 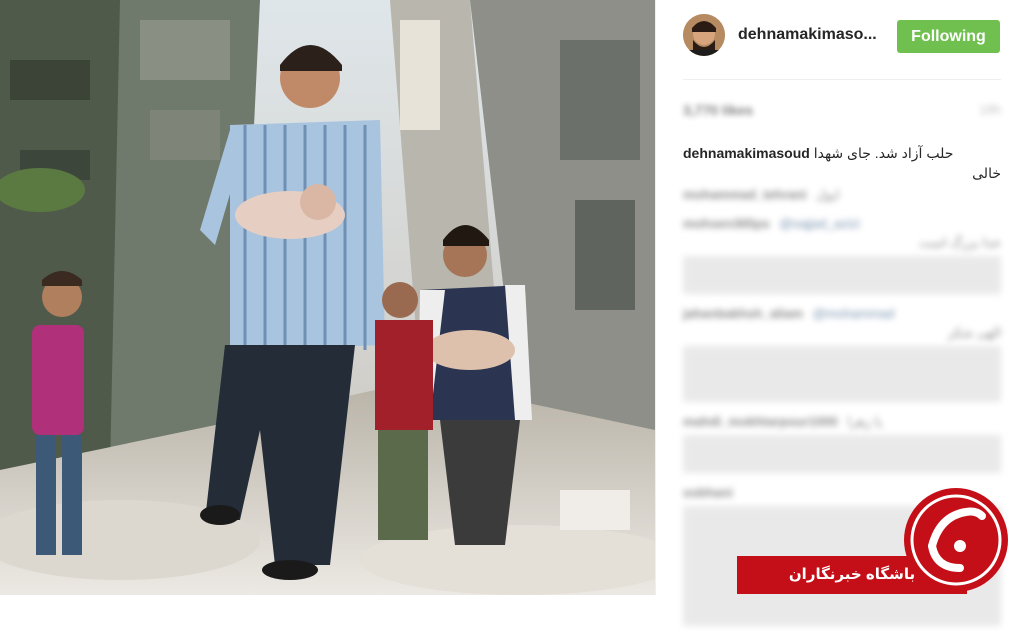 What do you see at coordinates (842, 254) in the screenshot?
I see `comment-item: mohsen365ps @sajjad_azizi خدا بزرگ است` at bounding box center [842, 254].